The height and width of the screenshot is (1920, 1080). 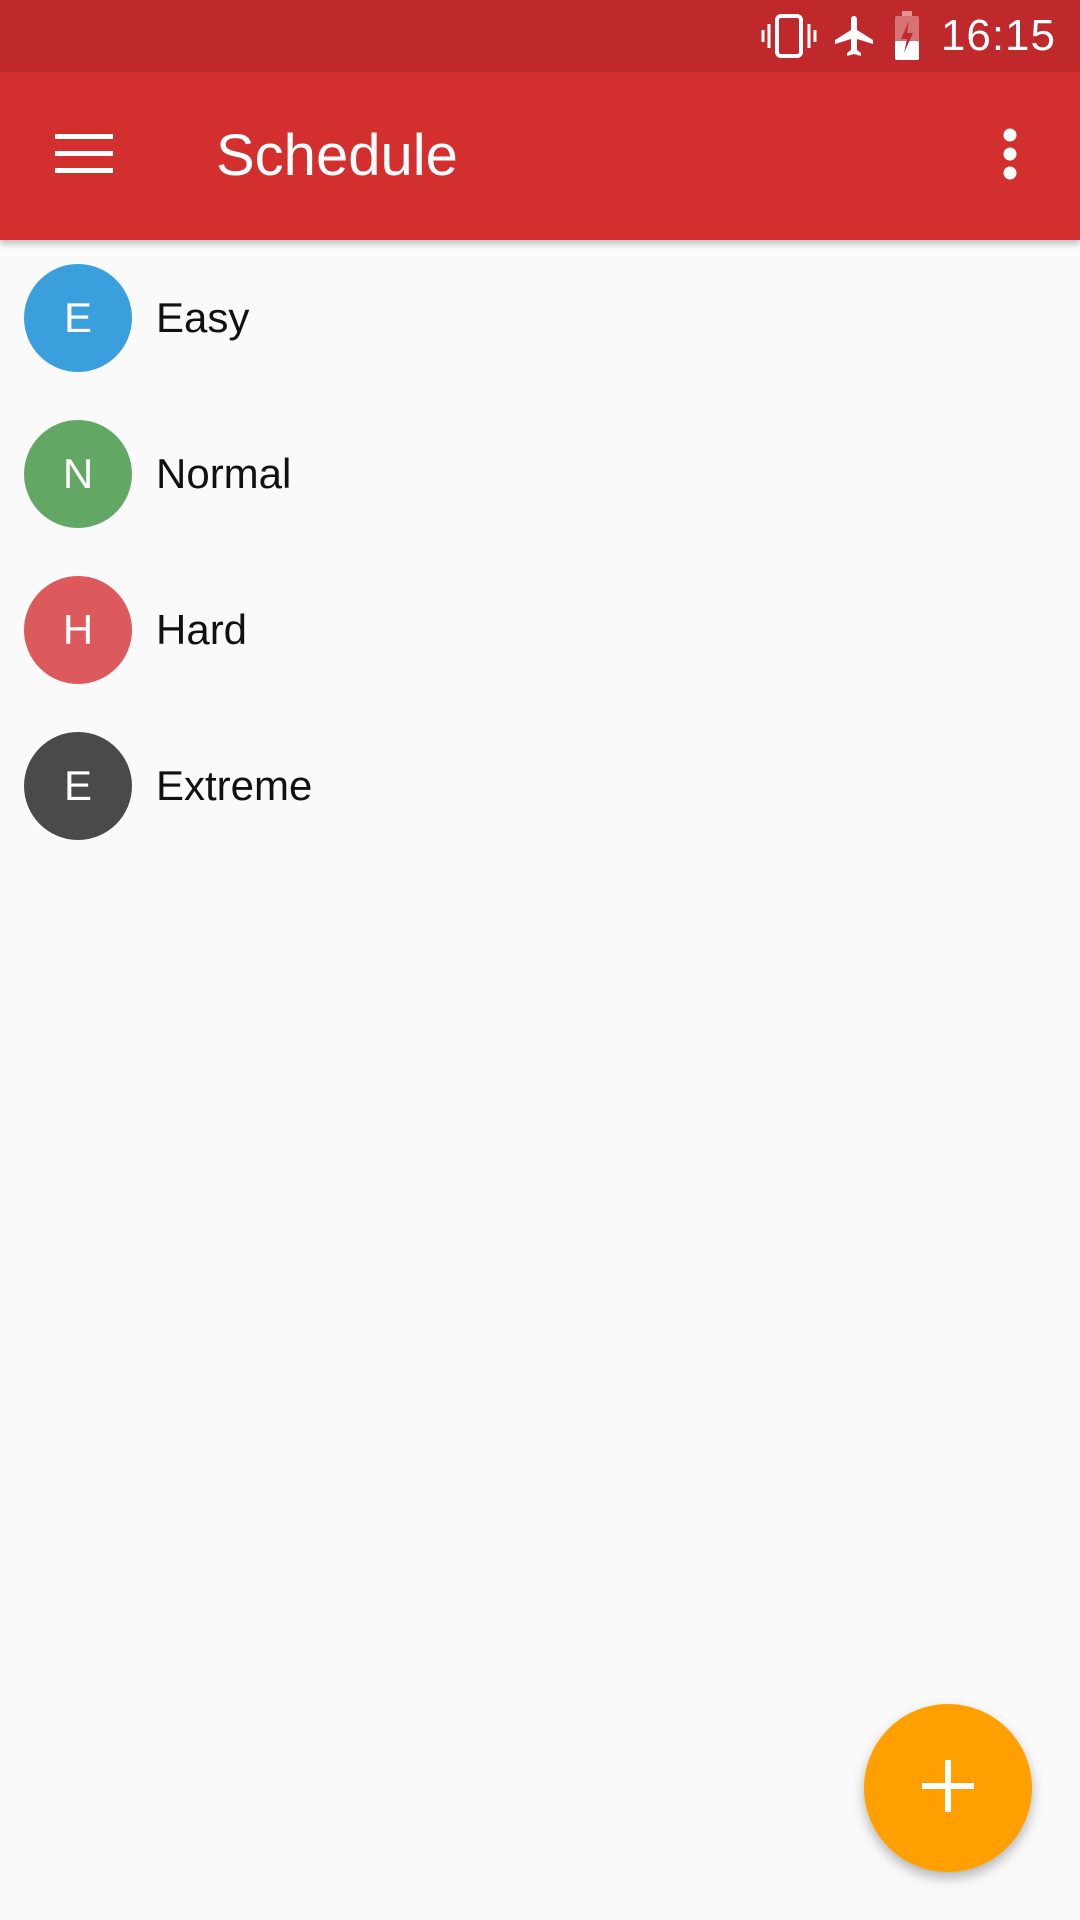 I want to click on list-item-label: Extreme, so click(x=234, y=785).